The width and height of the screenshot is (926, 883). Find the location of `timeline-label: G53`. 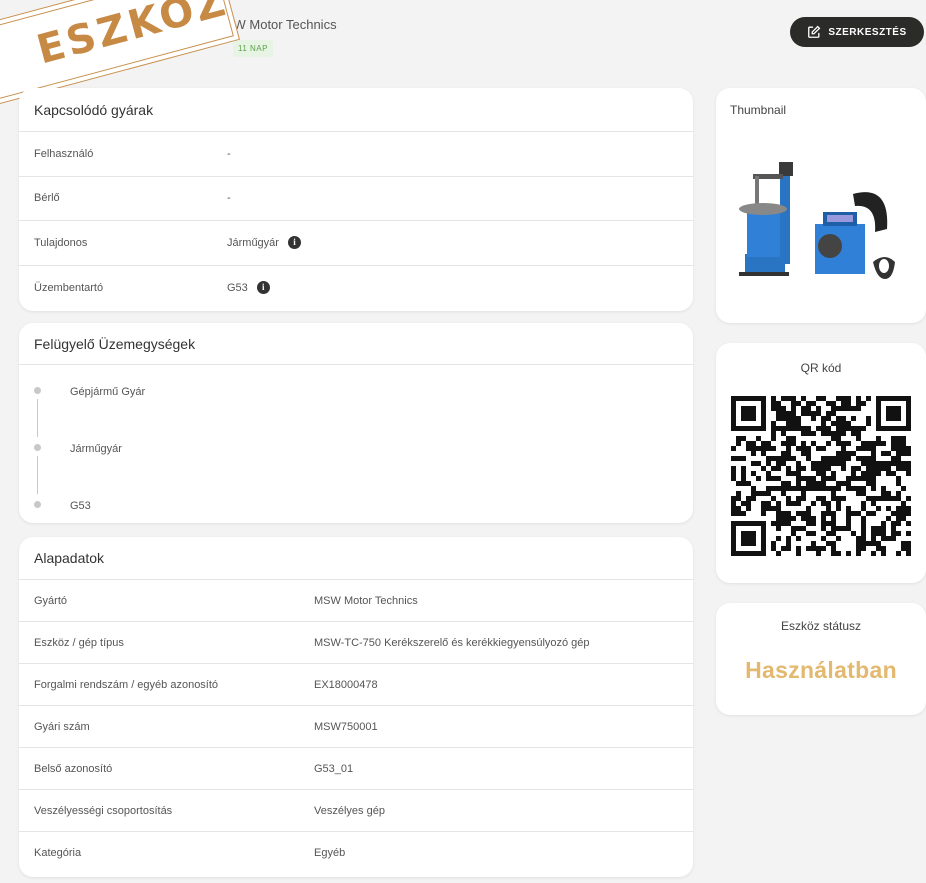

timeline-label: G53 is located at coordinates (80, 506).